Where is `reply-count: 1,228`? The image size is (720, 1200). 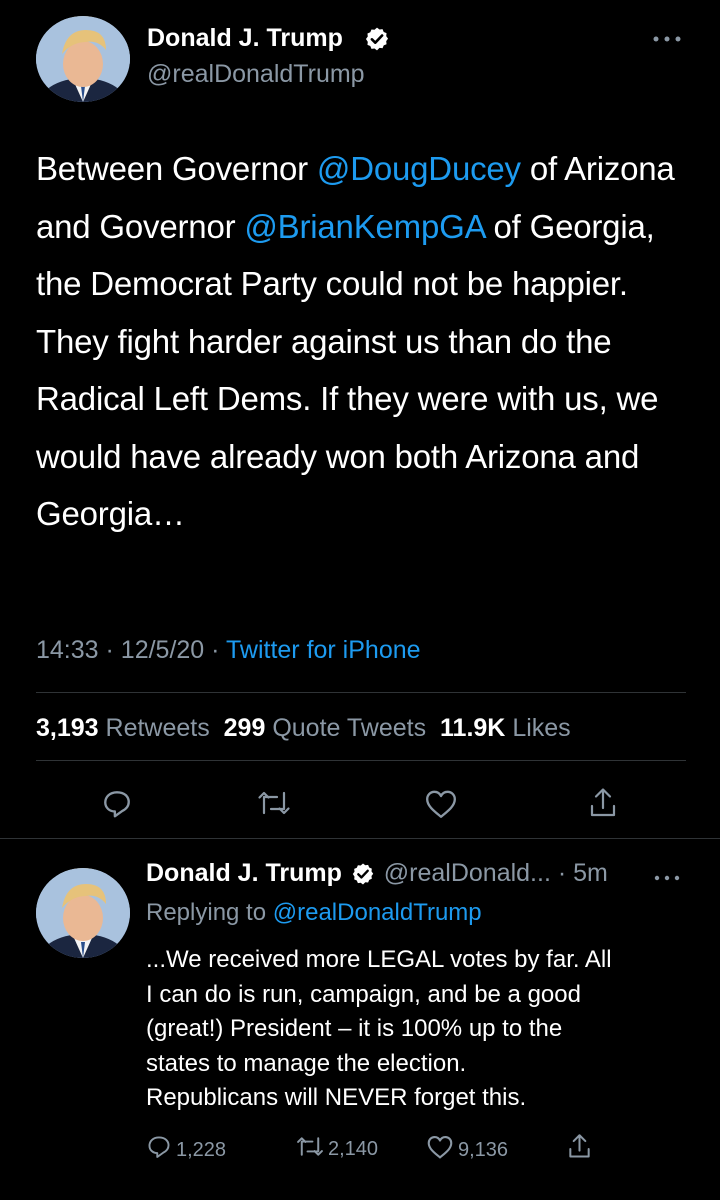 reply-count: 1,228 is located at coordinates (201, 1149).